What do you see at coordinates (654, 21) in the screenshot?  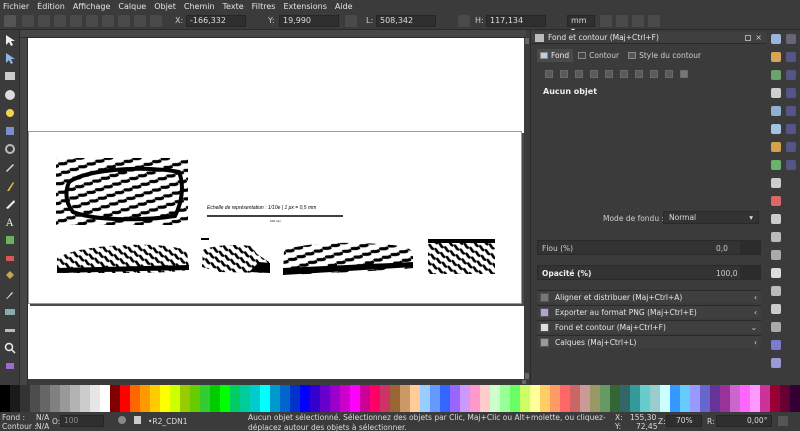 I see `transform-pattern-icon` at bounding box center [654, 21].